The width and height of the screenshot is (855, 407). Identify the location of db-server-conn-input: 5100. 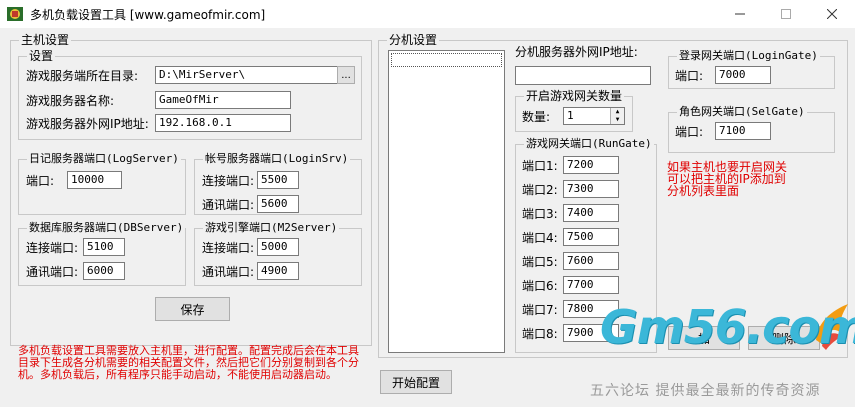
(104, 247).